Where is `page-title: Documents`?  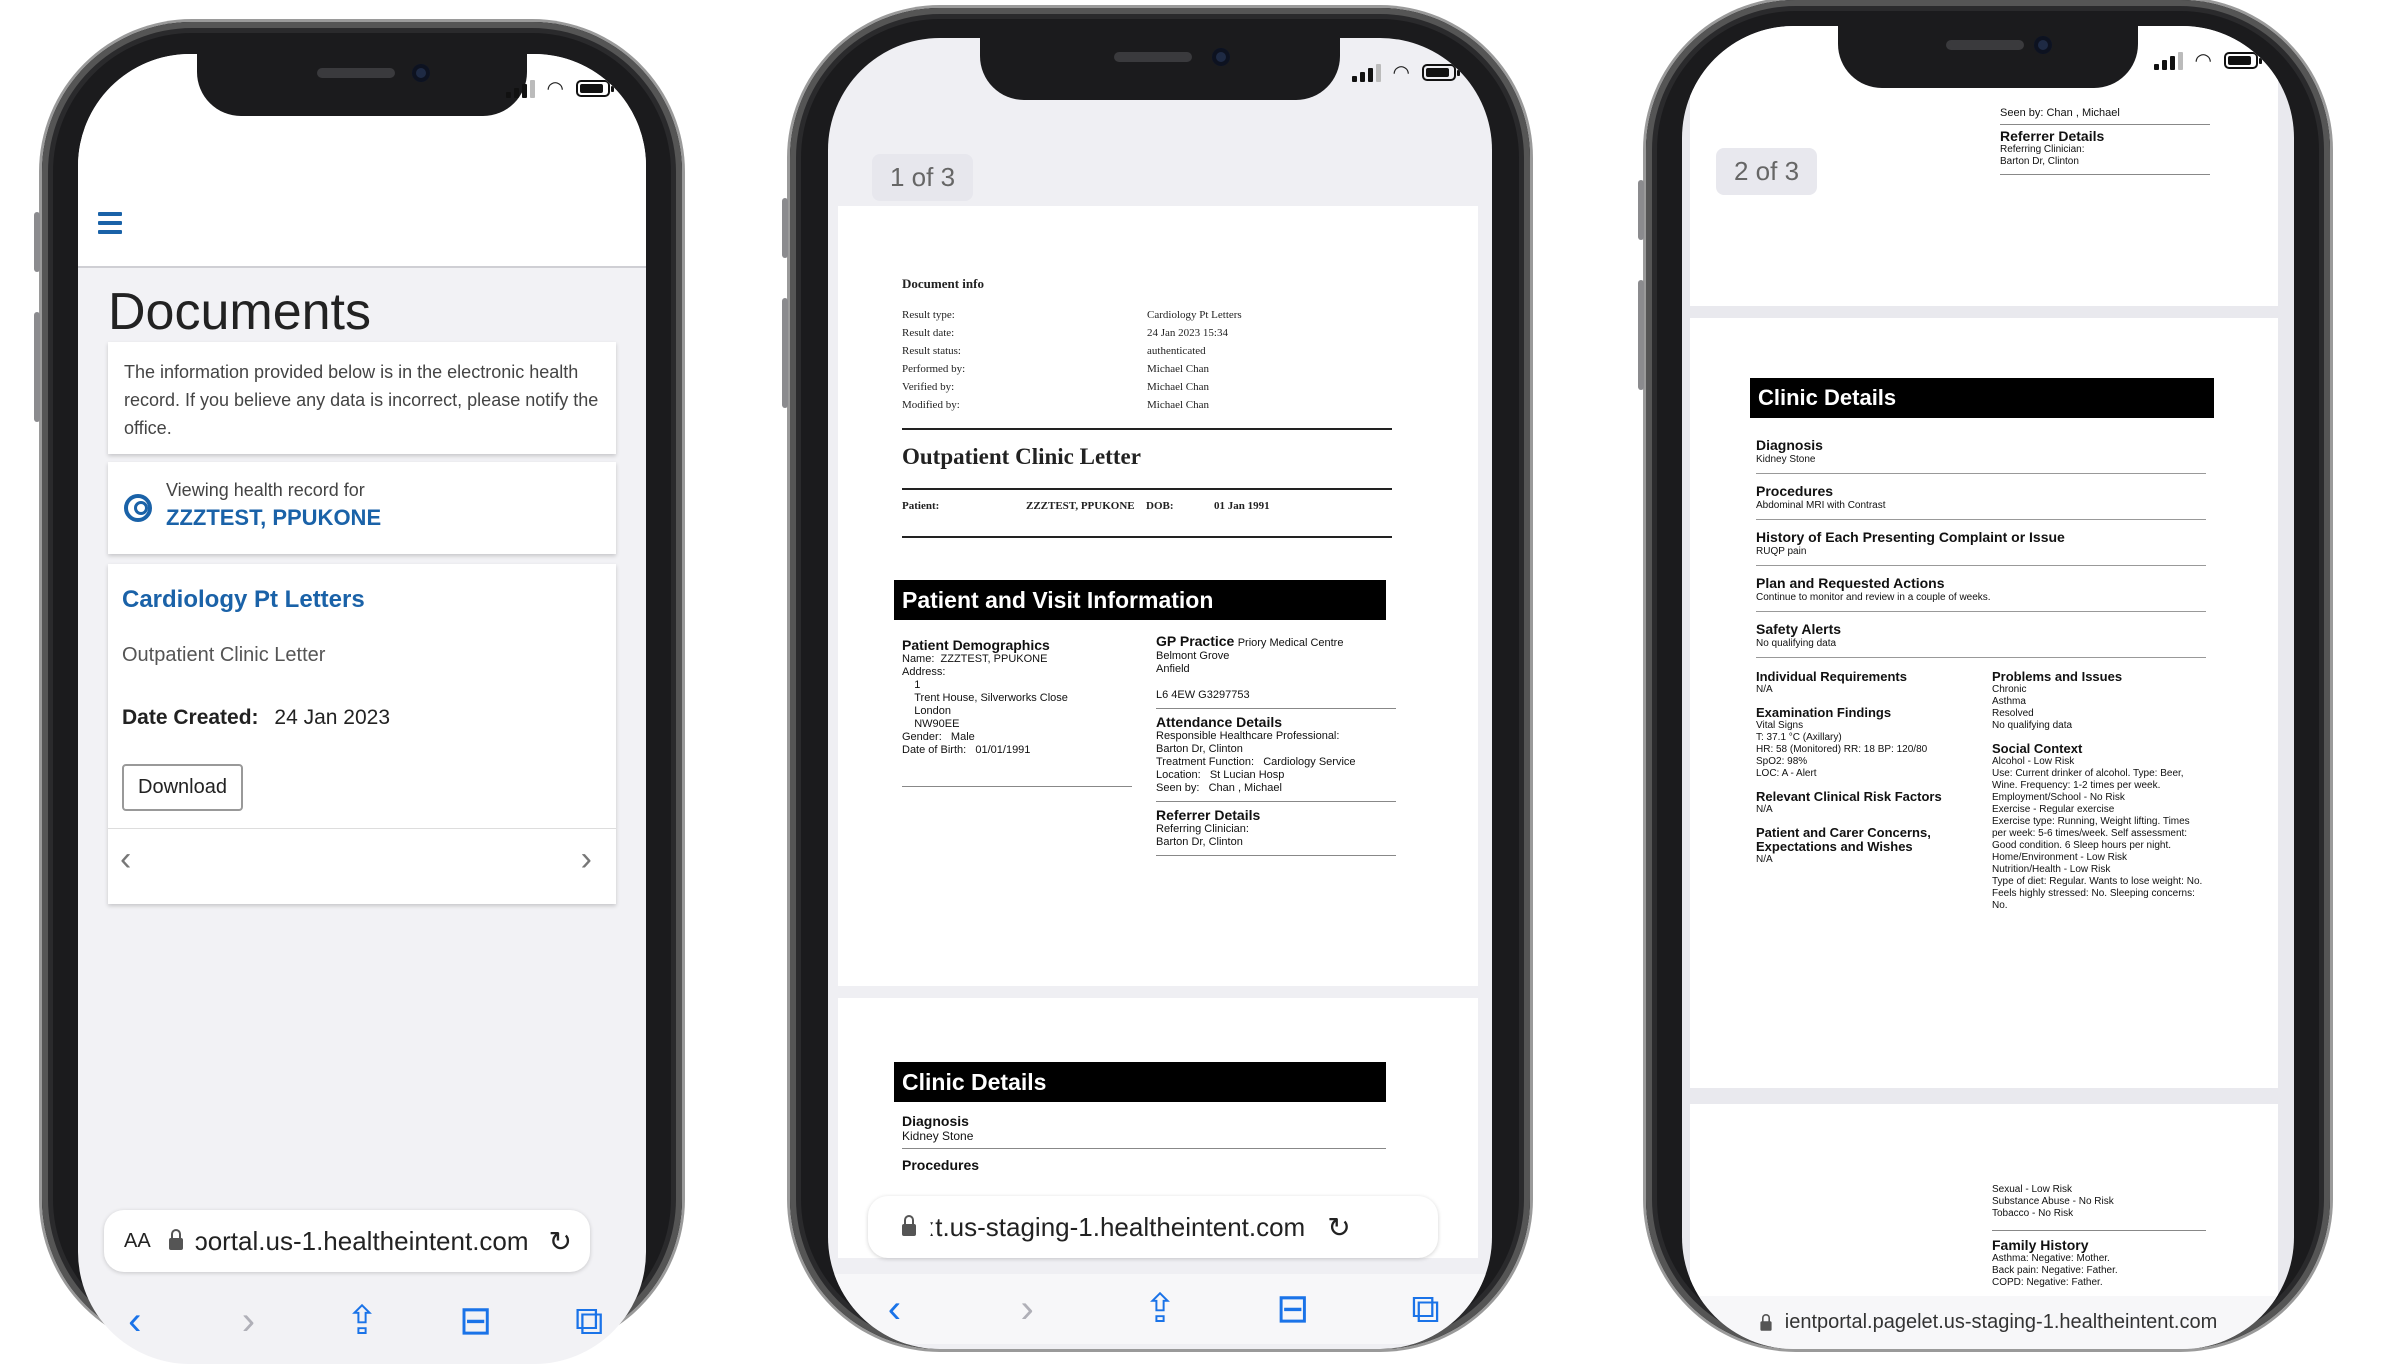 page-title: Documents is located at coordinates (239, 312).